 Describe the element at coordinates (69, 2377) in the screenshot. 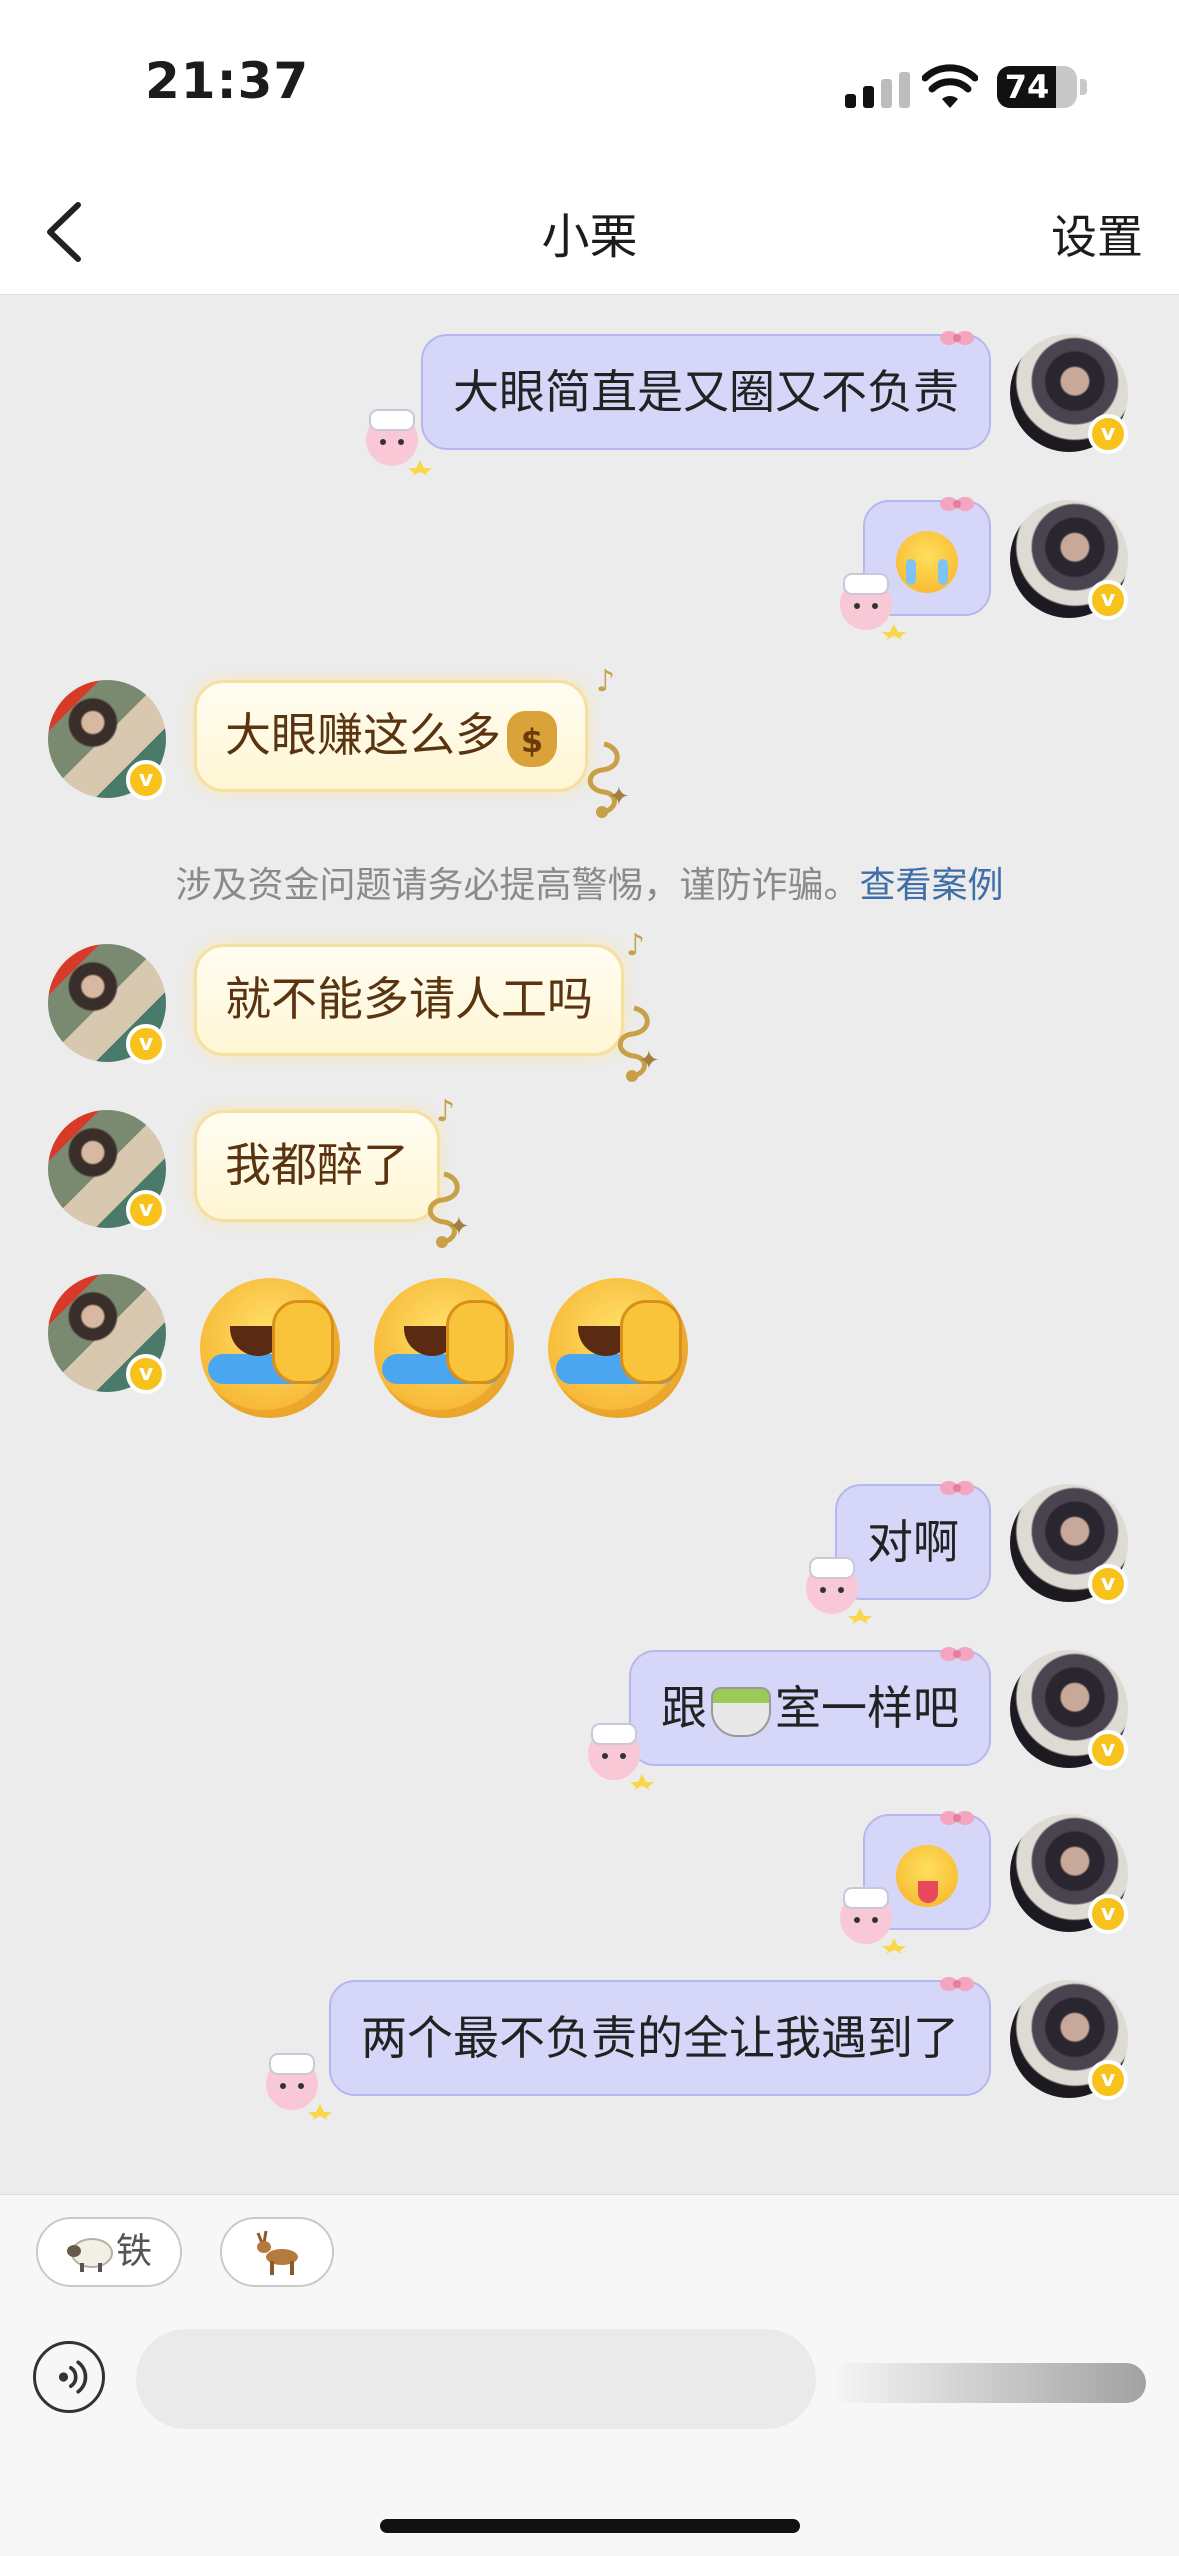

I see `voice-icon` at that location.